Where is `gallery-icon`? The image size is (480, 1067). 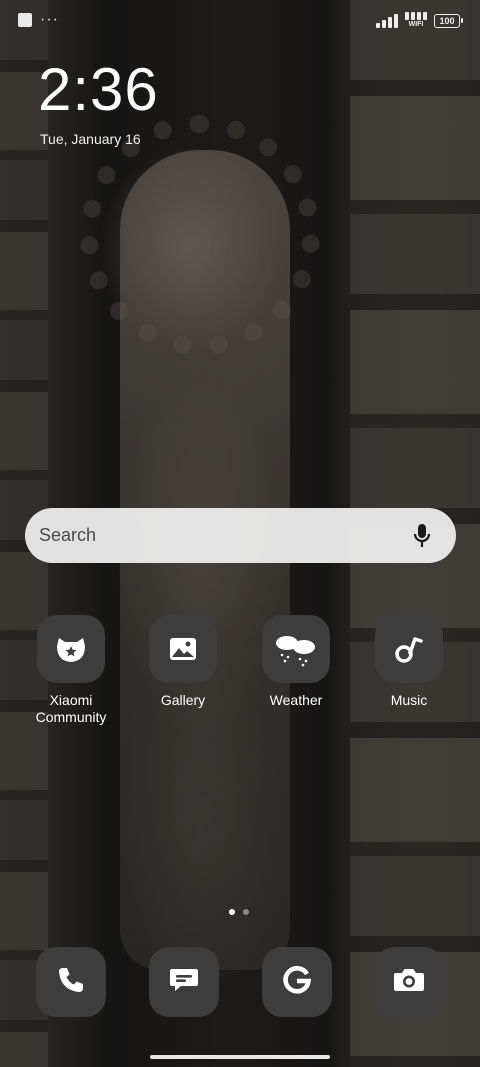
gallery-icon is located at coordinates (183, 649).